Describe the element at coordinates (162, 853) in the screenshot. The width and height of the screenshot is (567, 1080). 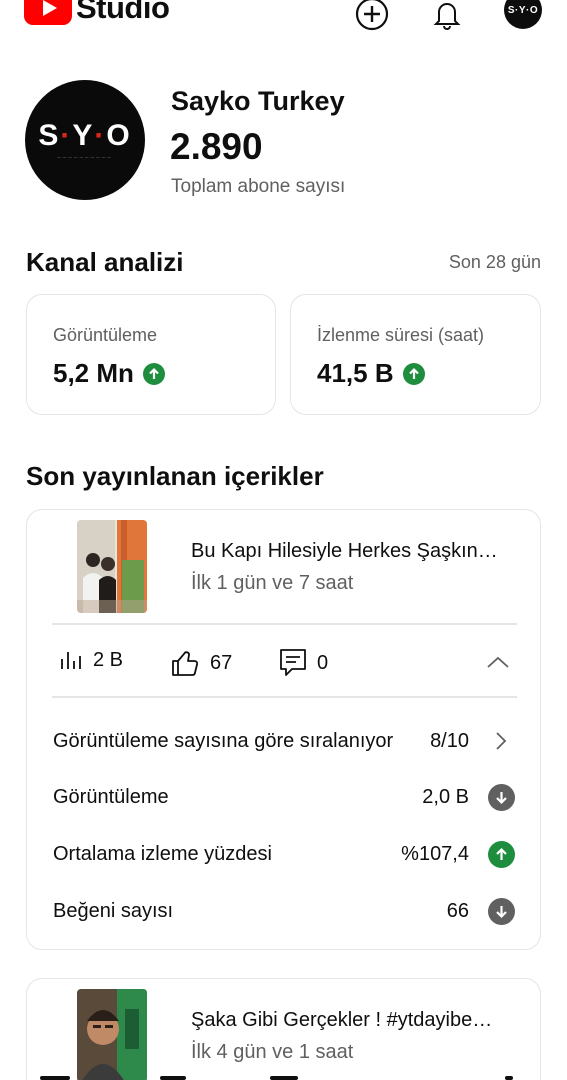
I see `row-label: Ortalama izleme yüzdesi` at that location.